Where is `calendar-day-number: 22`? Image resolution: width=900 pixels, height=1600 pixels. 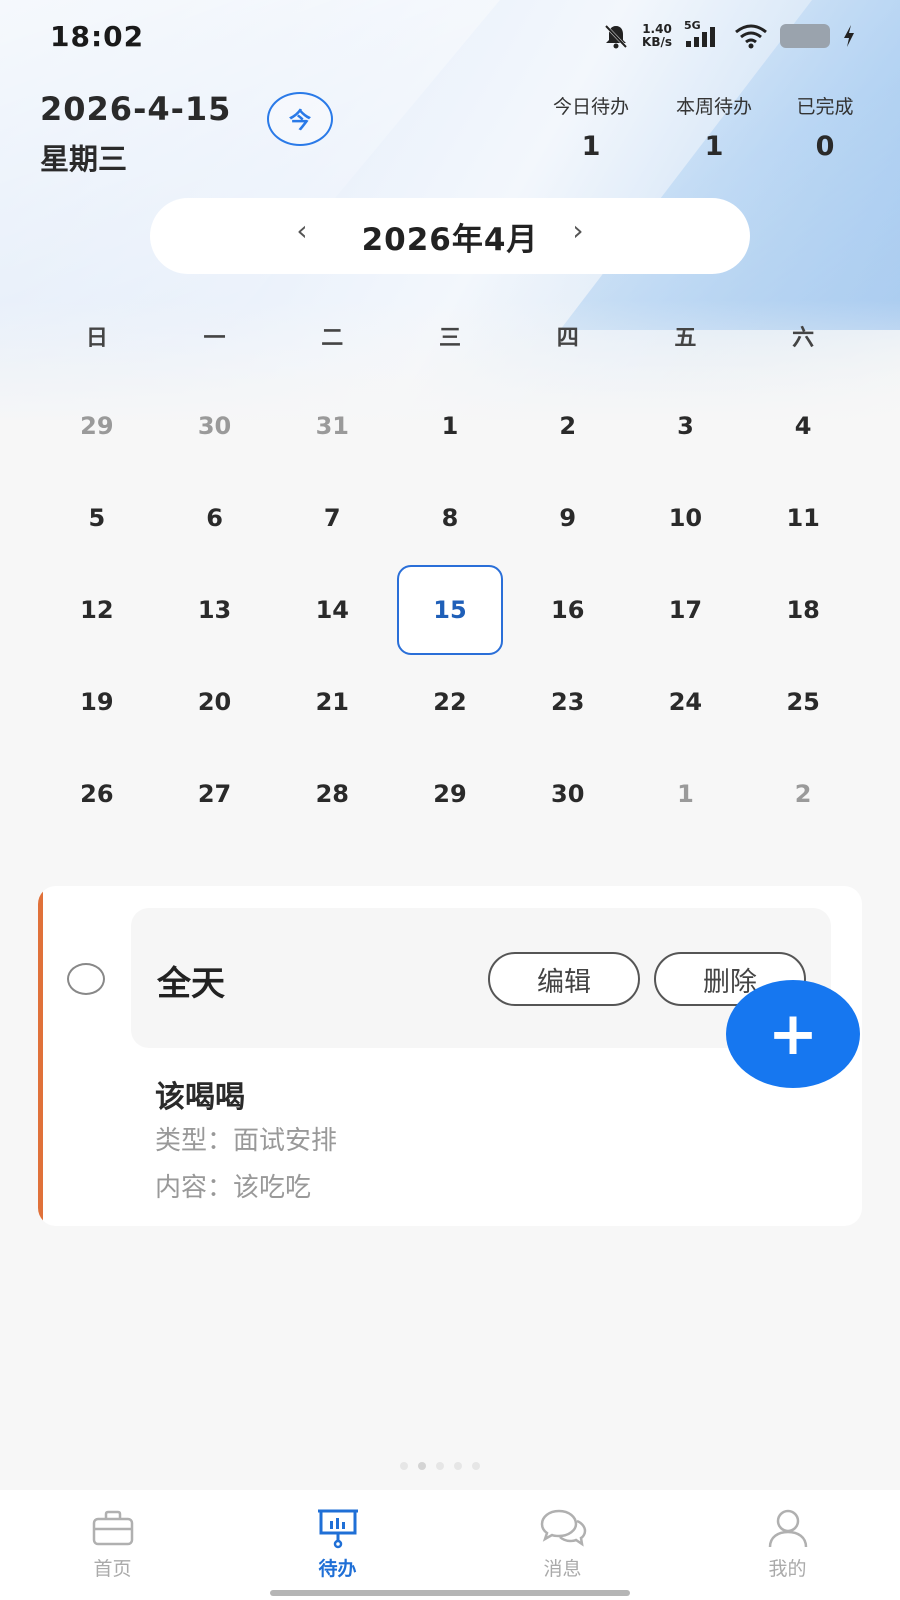 calendar-day-number: 22 is located at coordinates (450, 702).